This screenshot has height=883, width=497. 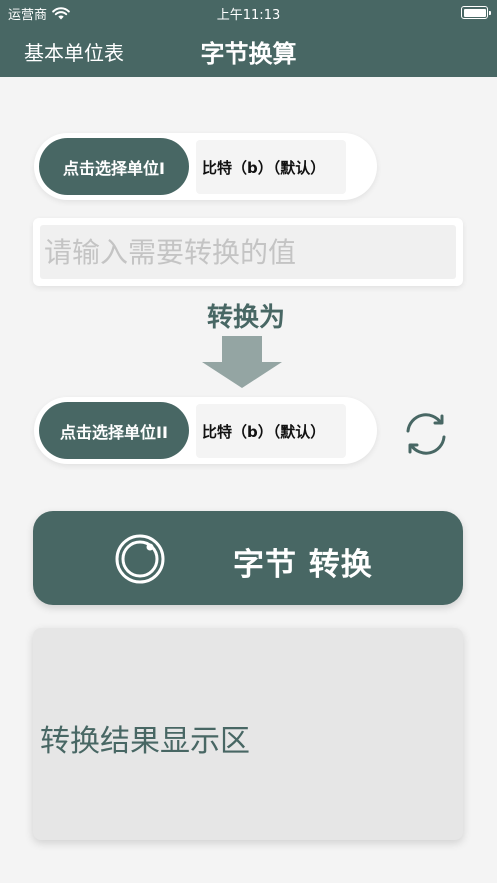 I want to click on circle-convert-icon, so click(x=140, y=559).